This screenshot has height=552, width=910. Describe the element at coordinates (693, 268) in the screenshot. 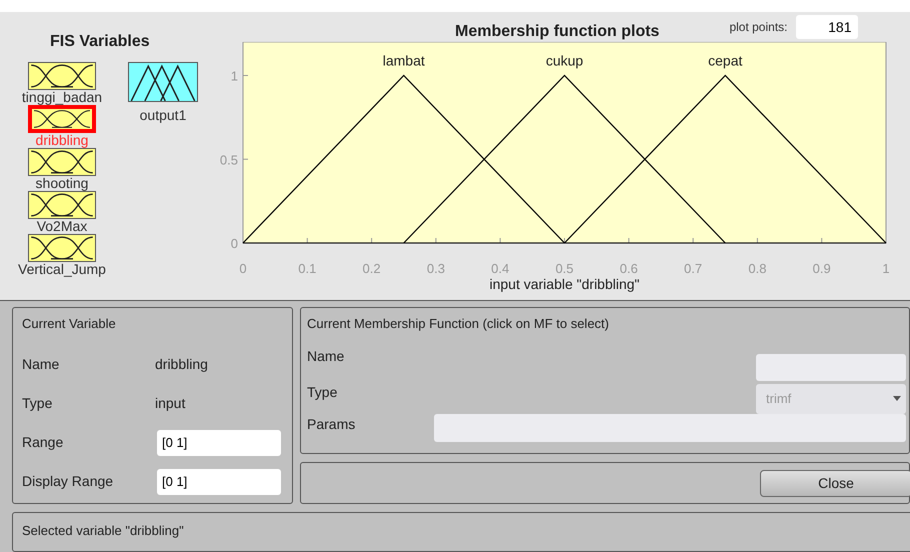

I see `x-tick-label: 0.7` at that location.